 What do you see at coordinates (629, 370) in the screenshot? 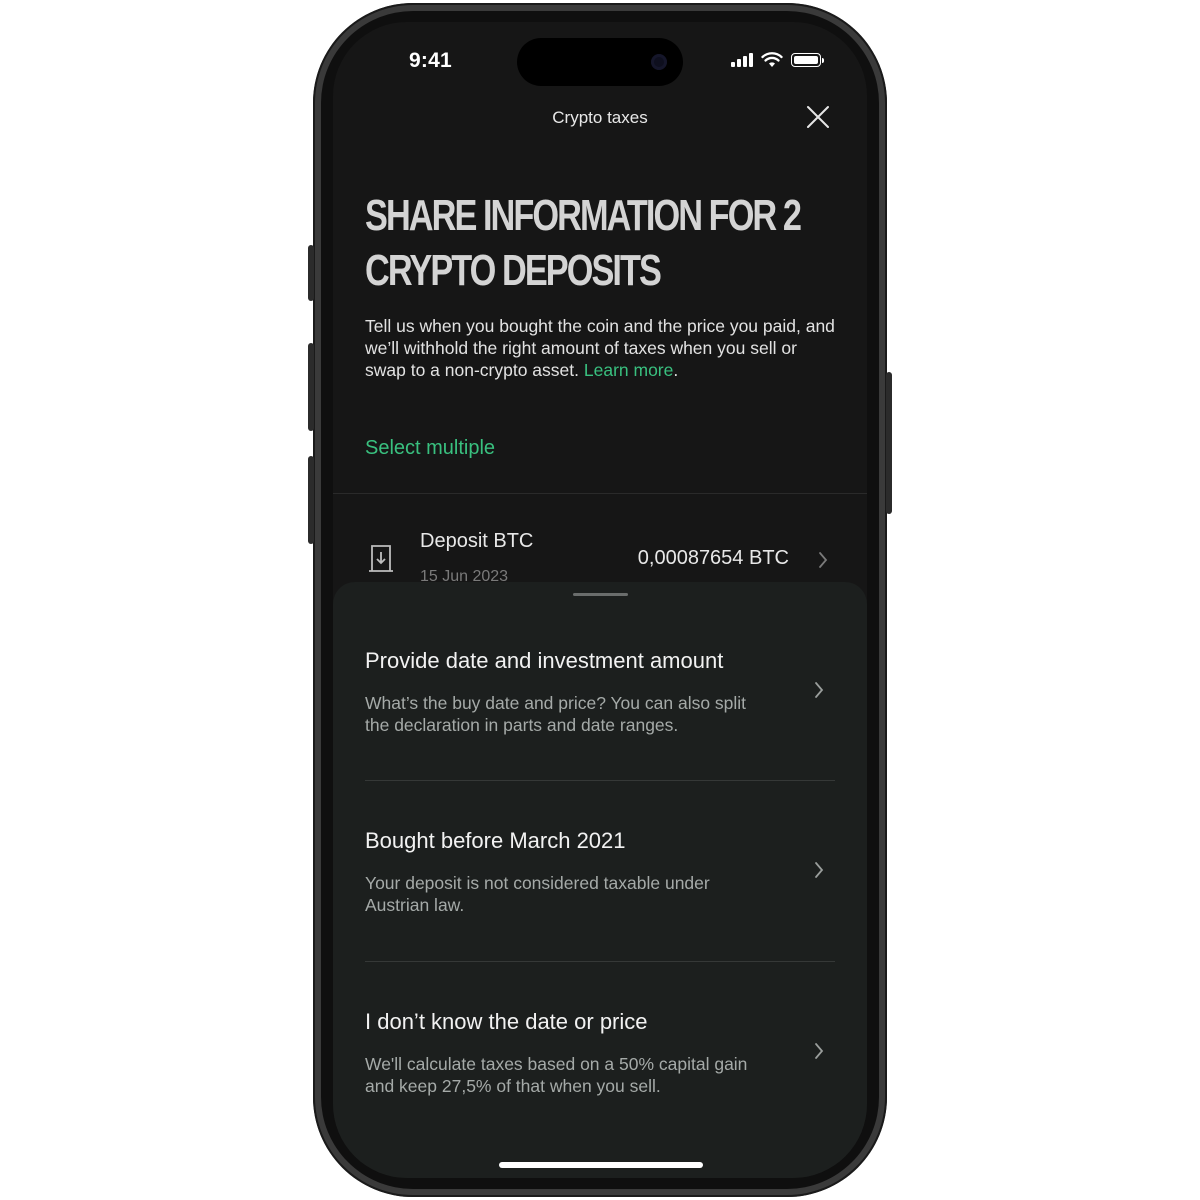
I see `learn-more-link: Learn more` at bounding box center [629, 370].